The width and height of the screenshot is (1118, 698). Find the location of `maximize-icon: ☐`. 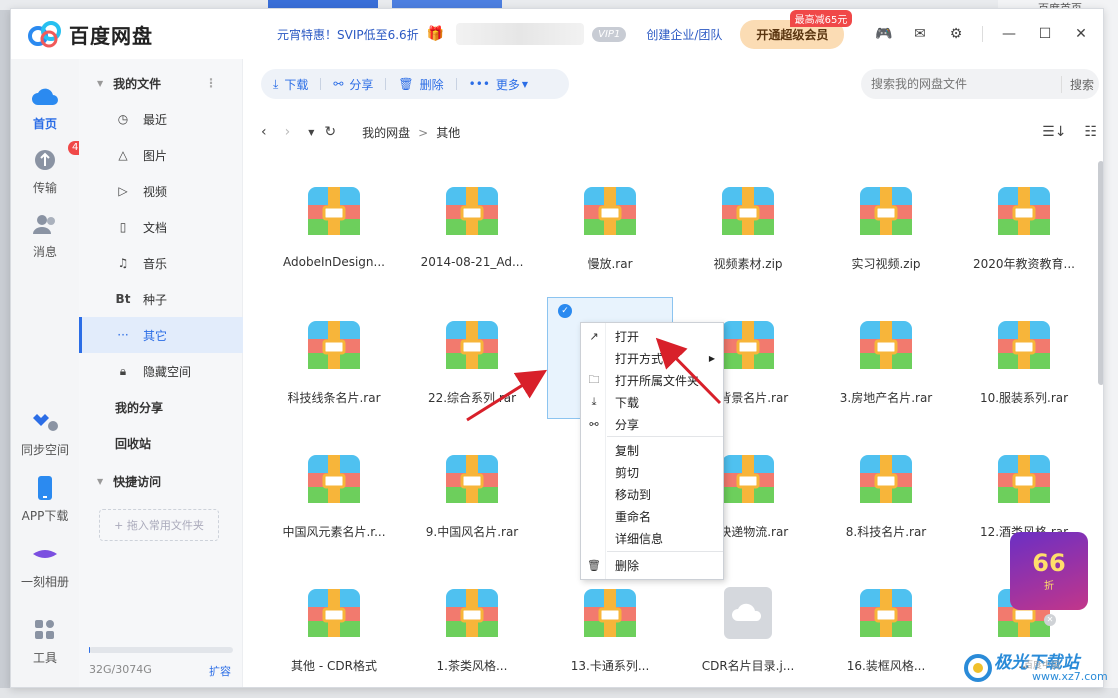

maximize-icon: ☐ is located at coordinates (1045, 34).